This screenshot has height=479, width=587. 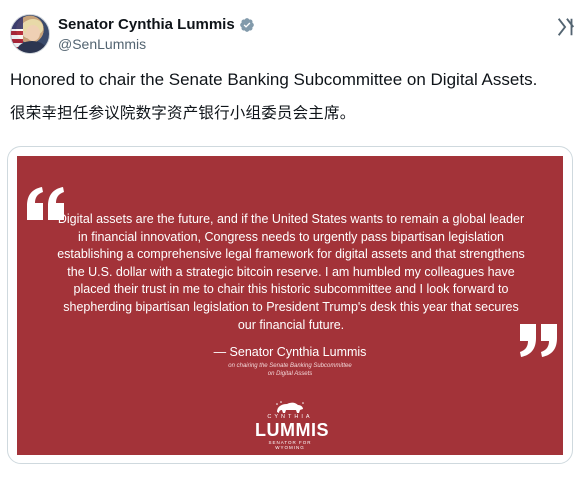 I want to click on logo-senator-text: SENATOR FOR WYOMING, so click(x=290, y=445).